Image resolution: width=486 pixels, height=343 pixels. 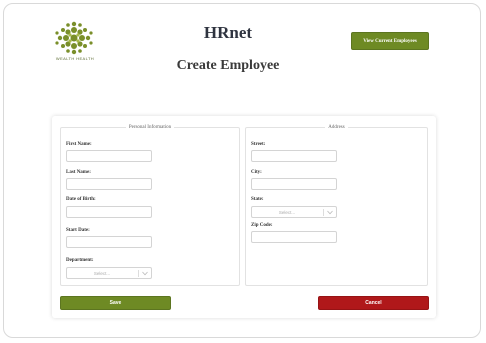 What do you see at coordinates (109, 242) in the screenshot?
I see `start-date-input` at bounding box center [109, 242].